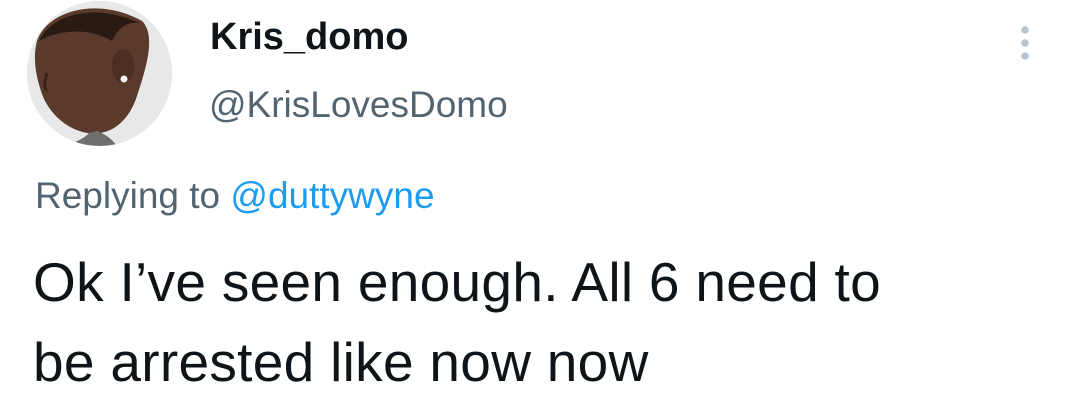  What do you see at coordinates (358, 105) in the screenshot?
I see `author-handle: @KrisLovesDomo` at bounding box center [358, 105].